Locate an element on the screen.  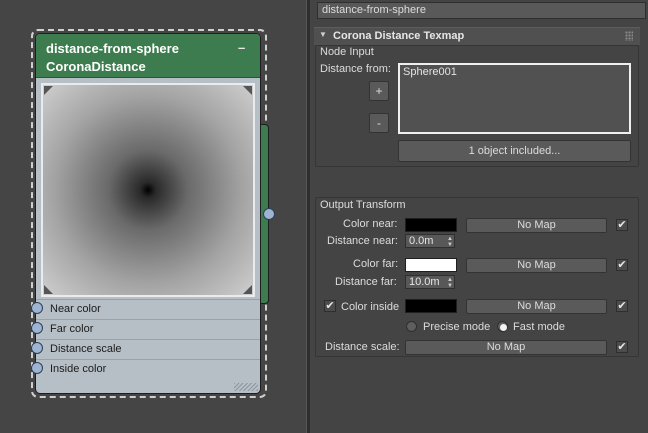
remove-object-button: - is located at coordinates (379, 123).